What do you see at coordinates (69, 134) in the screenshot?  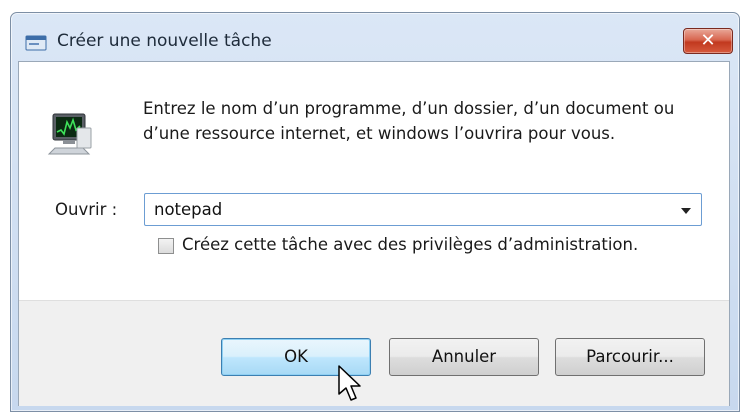 I see `task-manager-monitor-icon` at bounding box center [69, 134].